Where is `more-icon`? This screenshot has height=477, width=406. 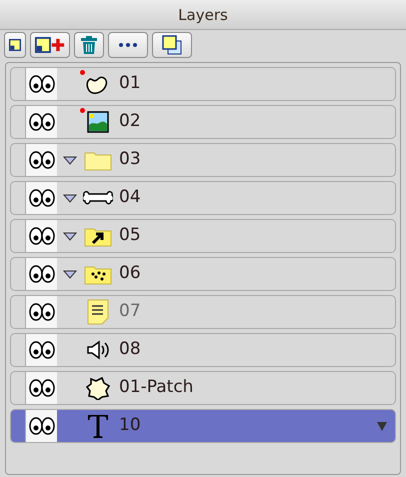
more-icon is located at coordinates (128, 45).